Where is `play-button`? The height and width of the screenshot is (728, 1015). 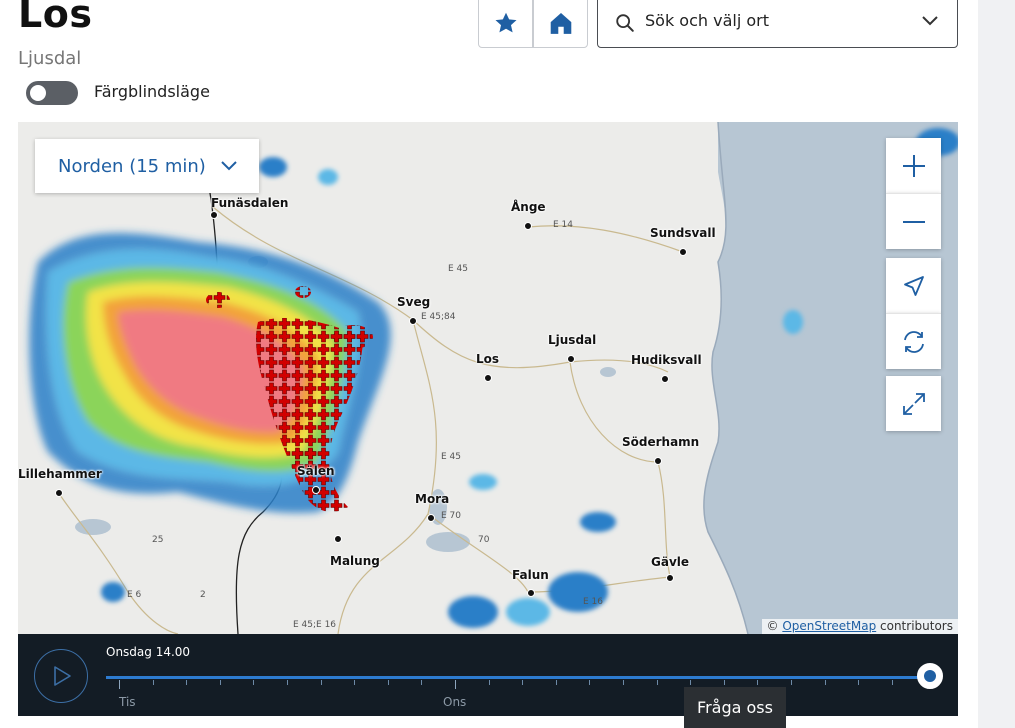
play-button is located at coordinates (61, 676).